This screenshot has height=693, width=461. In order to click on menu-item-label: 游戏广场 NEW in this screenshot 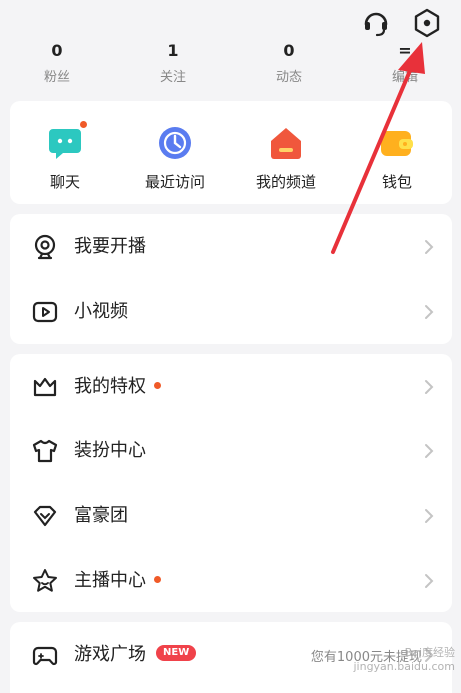, I will do `click(135, 655)`.